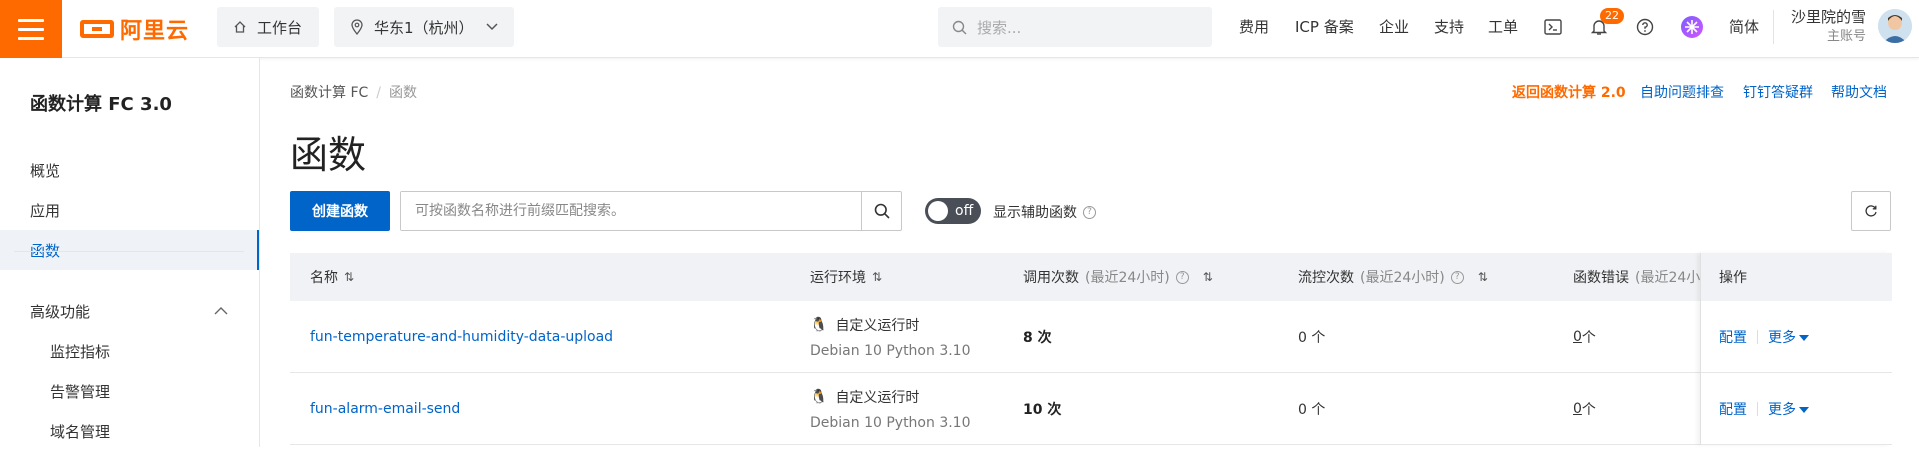  Describe the element at coordinates (1037, 338) in the screenshot. I see `invocations-value: 8 次` at that location.